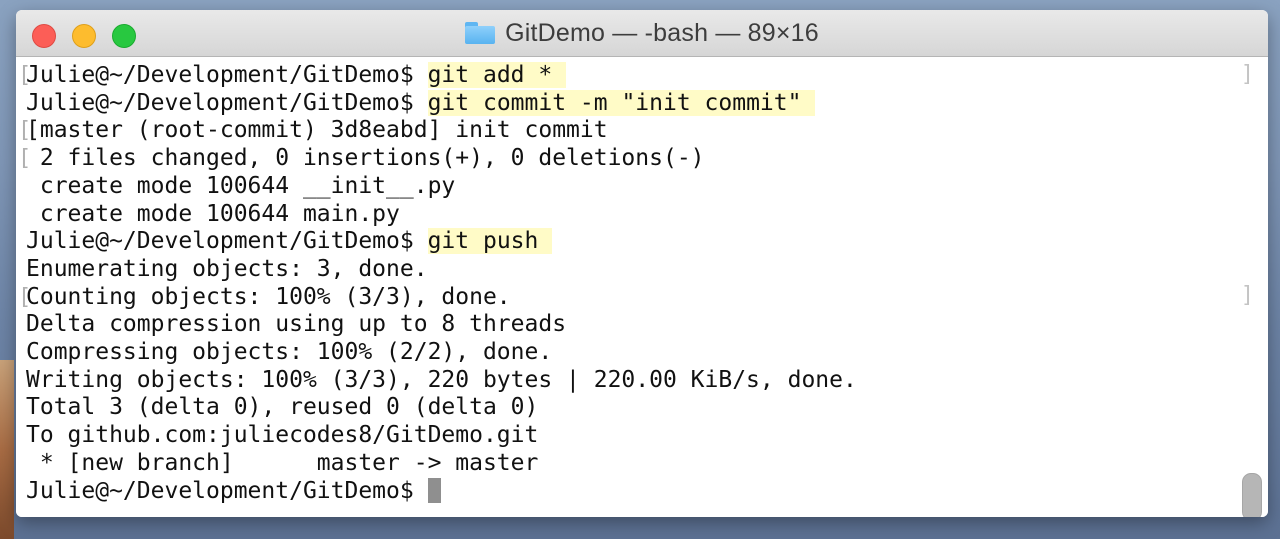 The width and height of the screenshot is (1280, 539). I want to click on terminal-line: [Counting objects: 100% (3/3), done., so click(264, 296).